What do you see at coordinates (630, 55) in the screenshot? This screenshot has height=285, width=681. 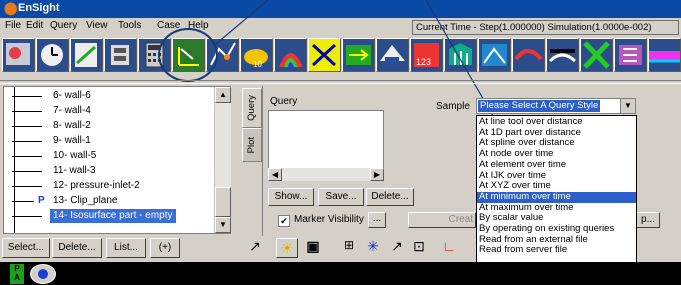 I see `material-icon` at bounding box center [630, 55].